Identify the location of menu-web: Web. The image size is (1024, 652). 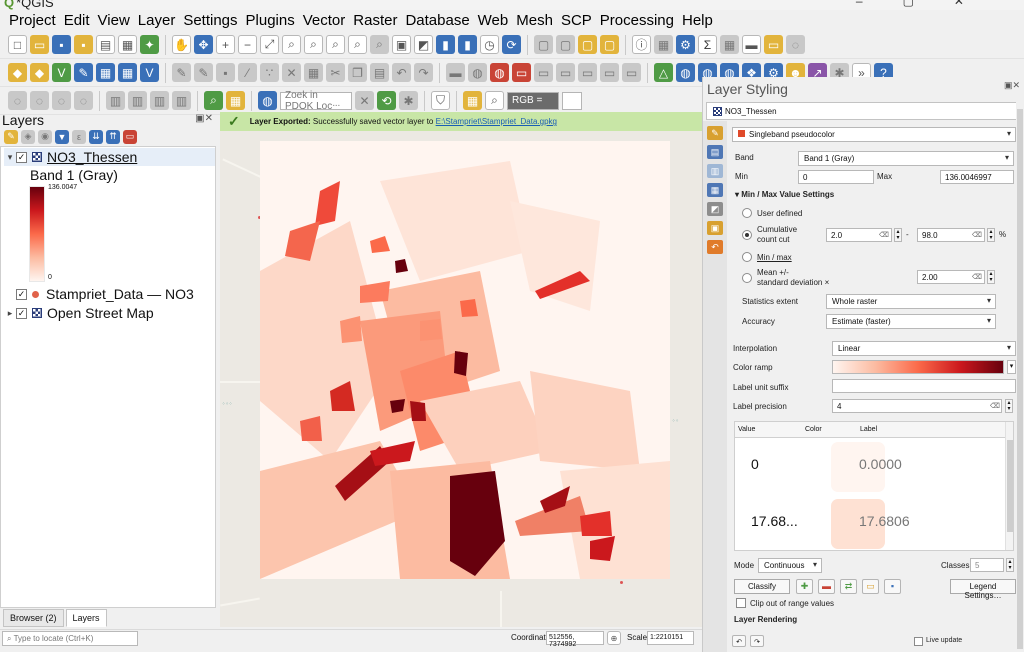
(493, 20).